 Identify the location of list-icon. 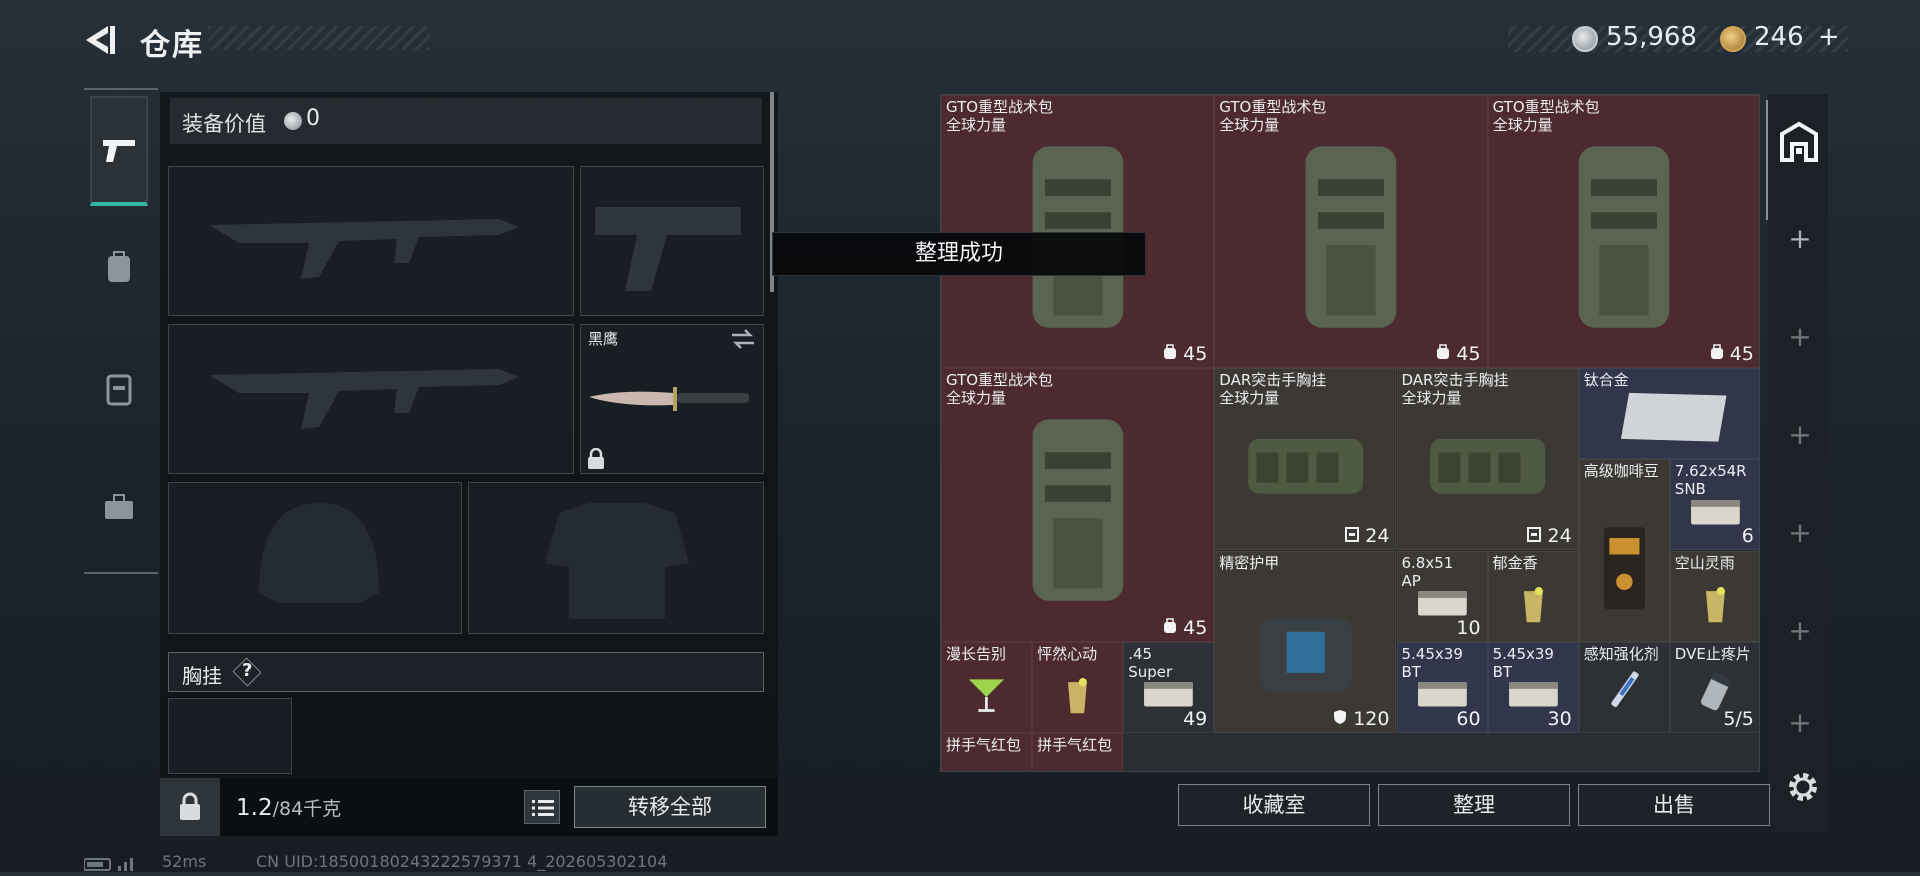
(543, 808).